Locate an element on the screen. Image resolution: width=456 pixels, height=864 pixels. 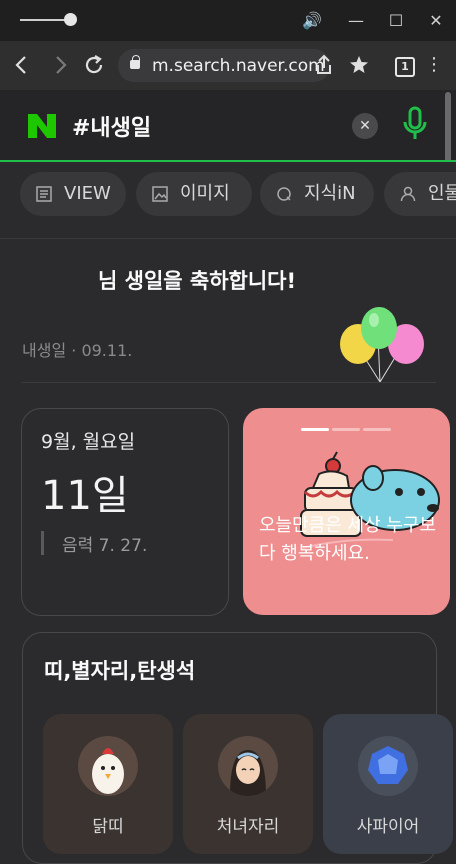
question-icon is located at coordinates (284, 194).